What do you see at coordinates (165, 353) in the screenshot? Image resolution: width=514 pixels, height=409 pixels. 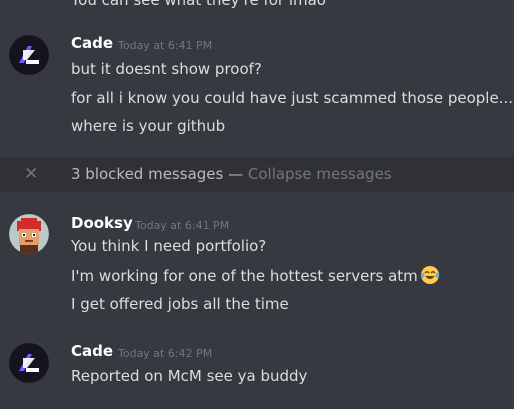 I see `timestamp: Today at 6:42 PM` at bounding box center [165, 353].